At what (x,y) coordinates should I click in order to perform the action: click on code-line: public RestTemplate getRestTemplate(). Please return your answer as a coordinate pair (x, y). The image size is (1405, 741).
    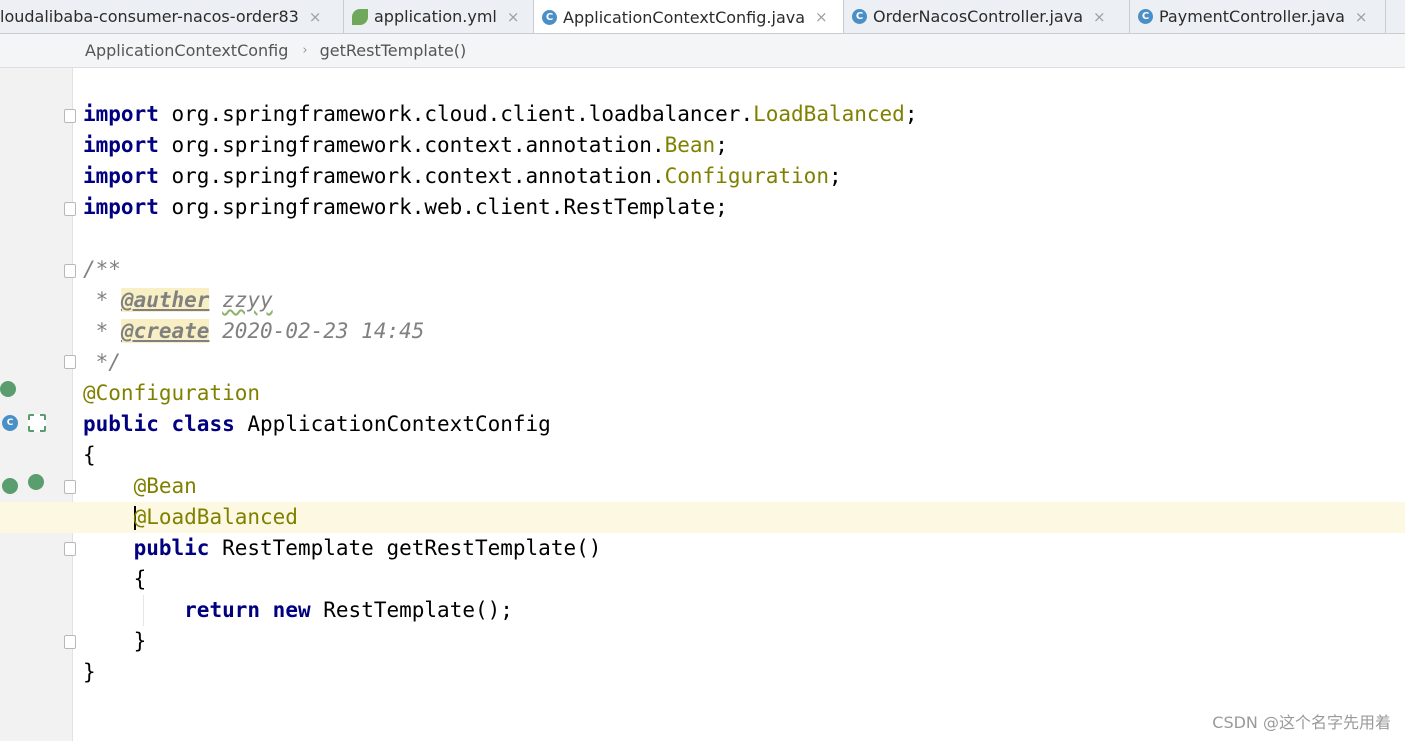
    Looking at the image, I should click on (702, 548).